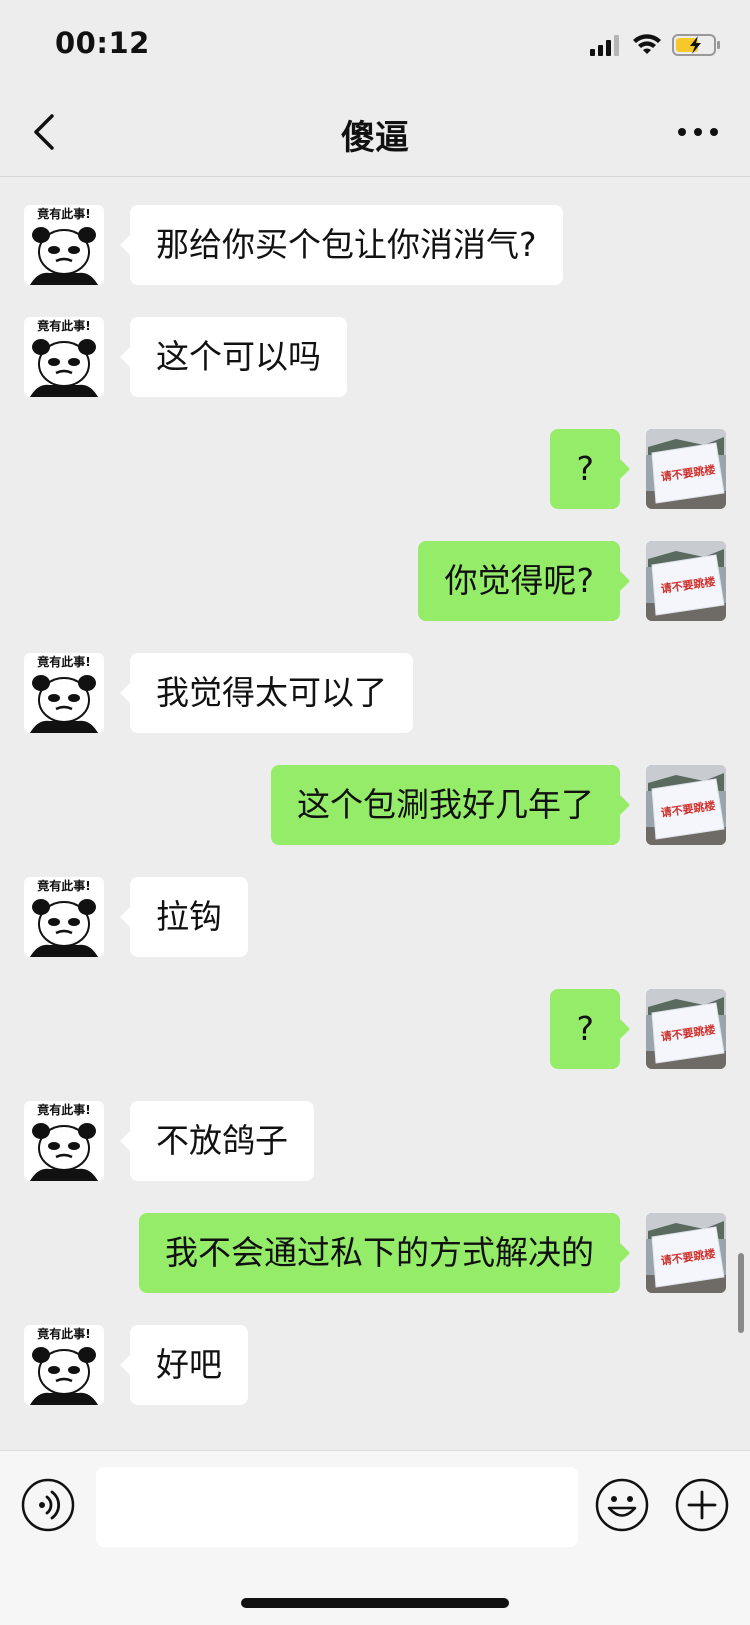 This screenshot has width=750, height=1625. What do you see at coordinates (696, 45) in the screenshot?
I see `battery-icon` at bounding box center [696, 45].